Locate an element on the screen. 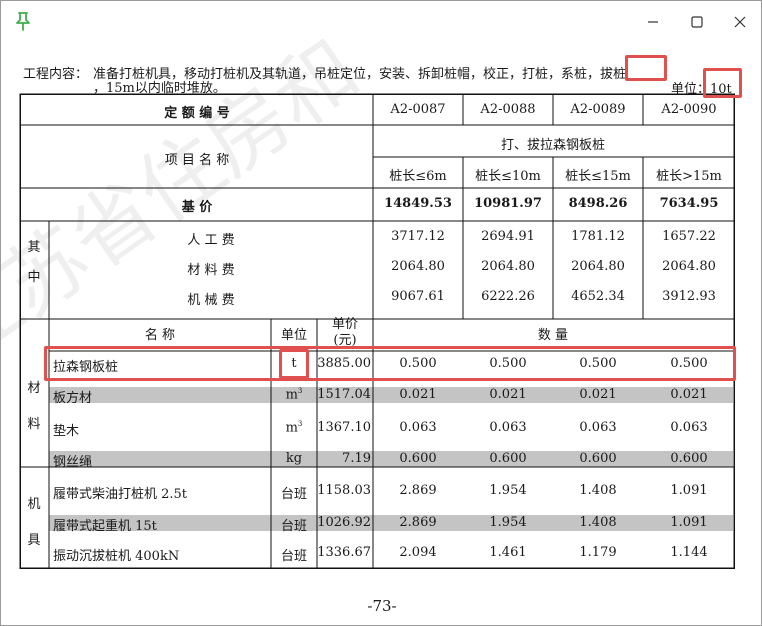 This screenshot has height=626, width=762. base-price-value: 10981.97 is located at coordinates (508, 203).